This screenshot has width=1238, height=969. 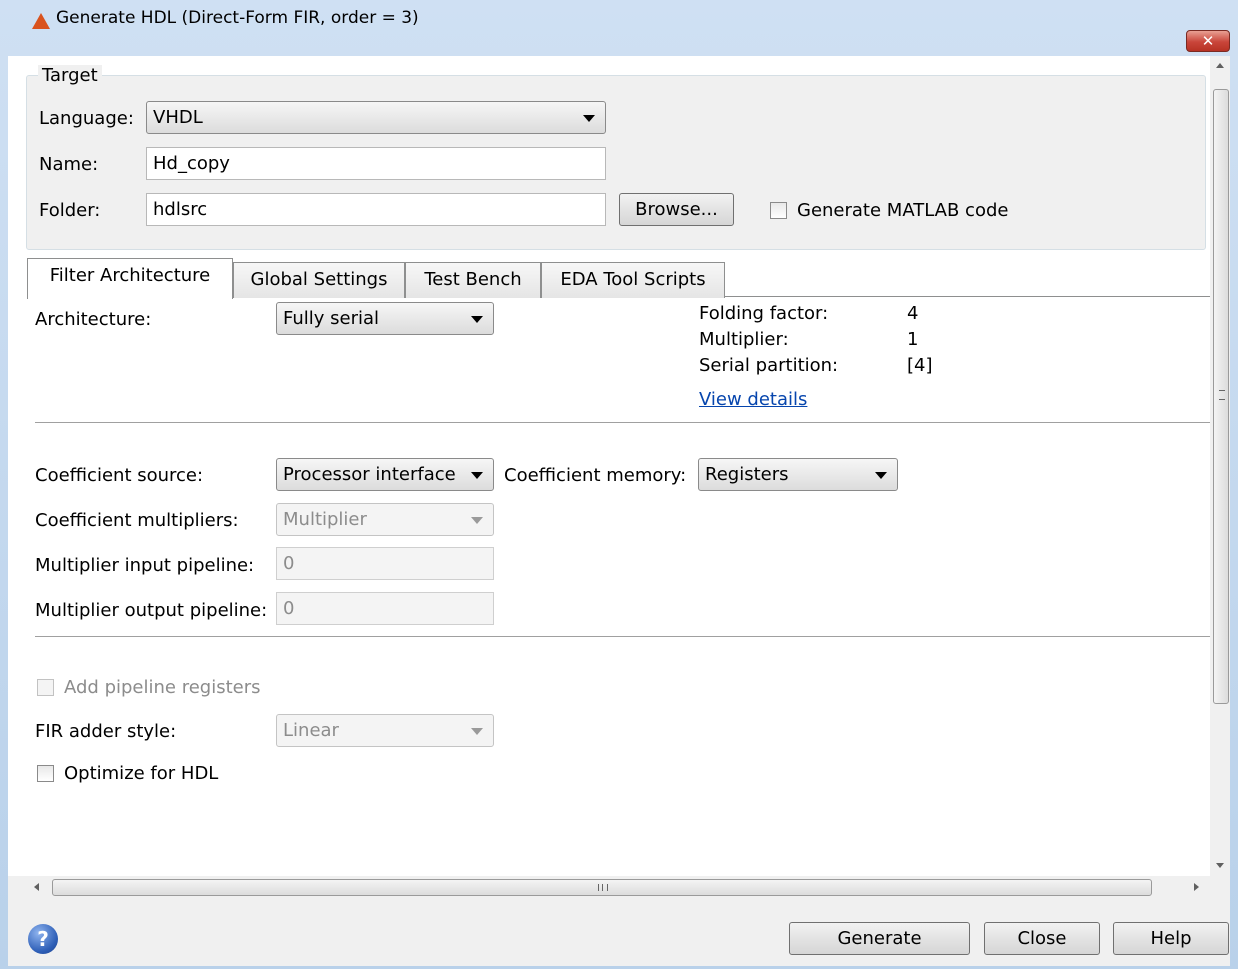 I want to click on tab-eda-tool-scripts: EDA Tool Scripts, so click(x=633, y=280).